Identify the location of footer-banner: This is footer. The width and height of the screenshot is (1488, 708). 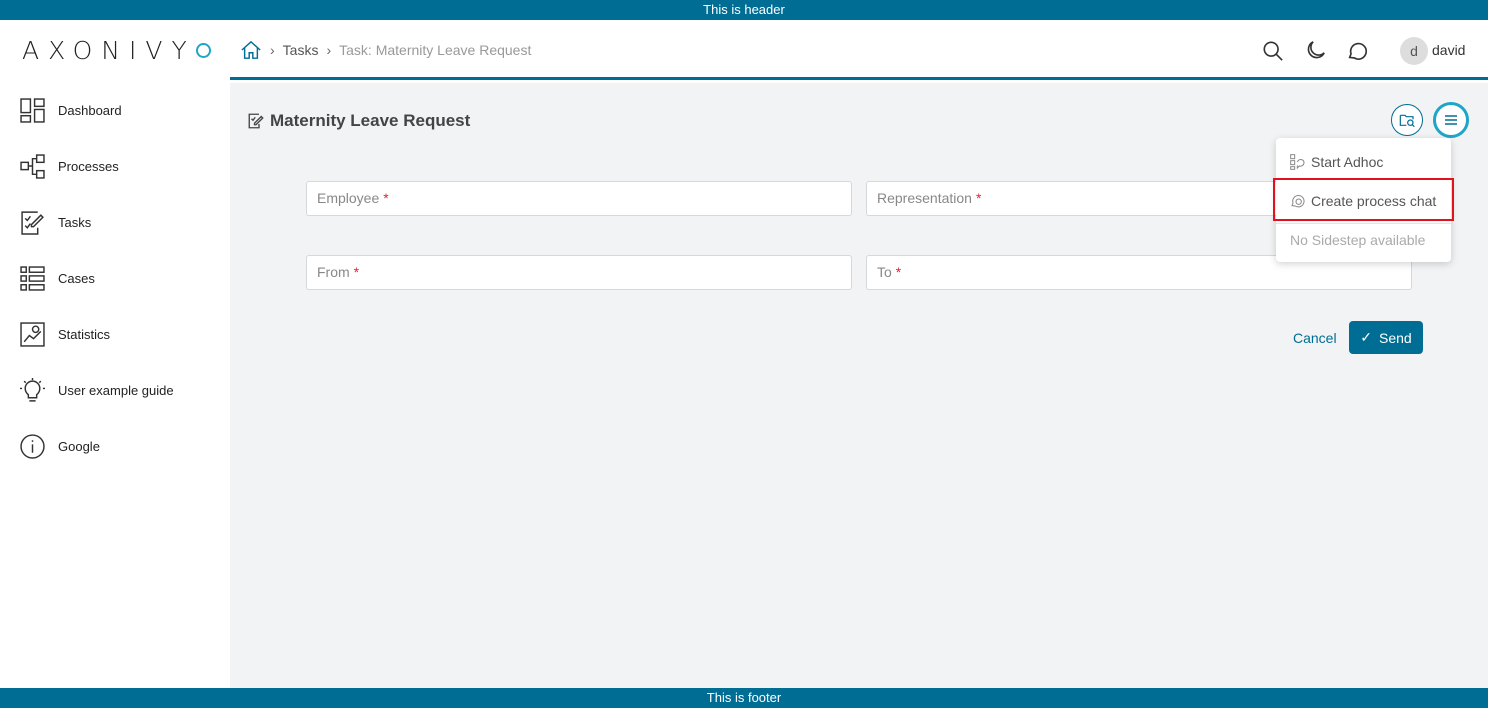
(744, 698).